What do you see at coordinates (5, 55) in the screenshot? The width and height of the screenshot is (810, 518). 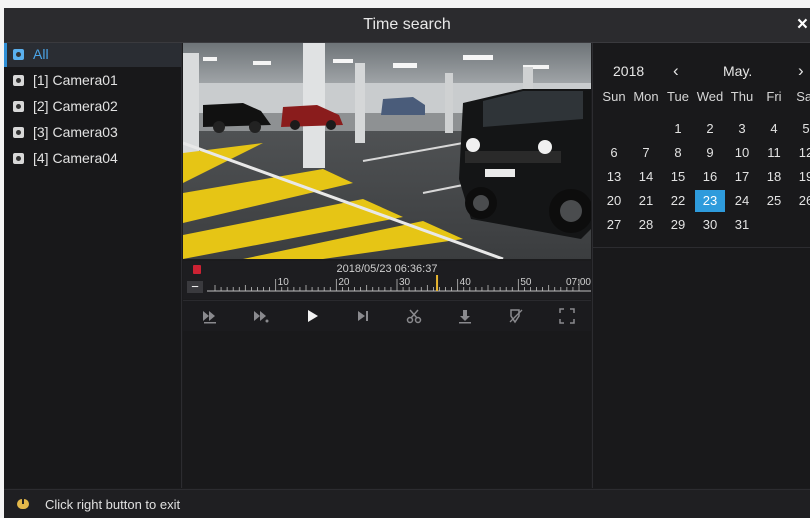 I see `selection-indicator` at bounding box center [5, 55].